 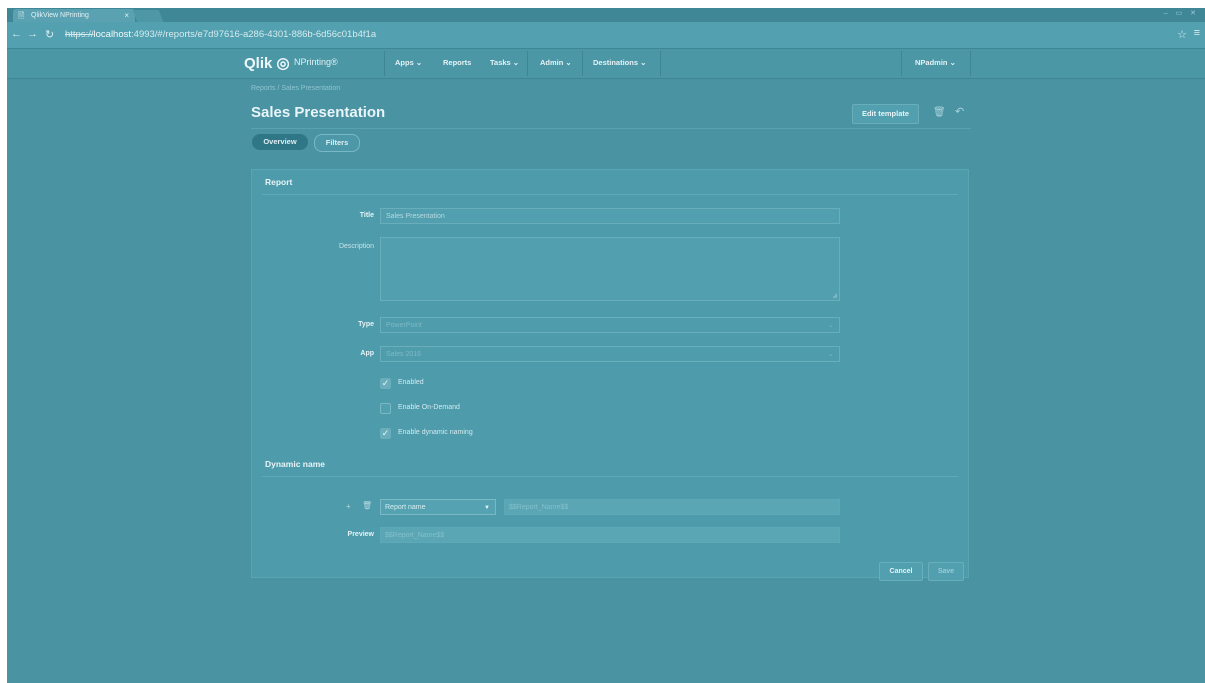 I want to click on qlik-logo-icon: ◎, so click(x=283, y=63).